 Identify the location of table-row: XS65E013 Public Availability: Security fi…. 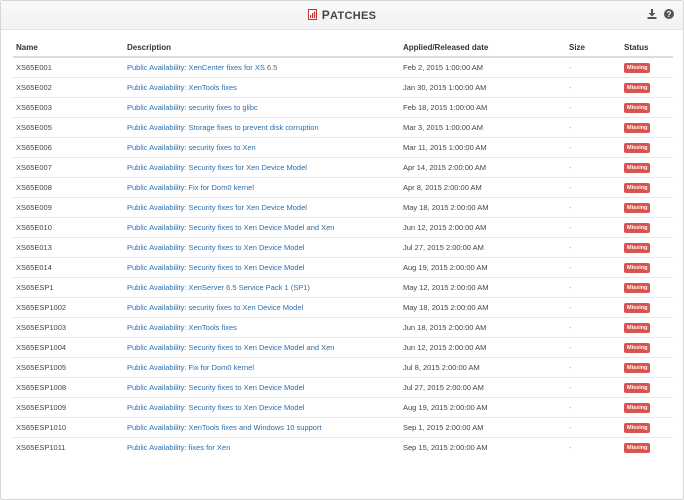
(343, 247).